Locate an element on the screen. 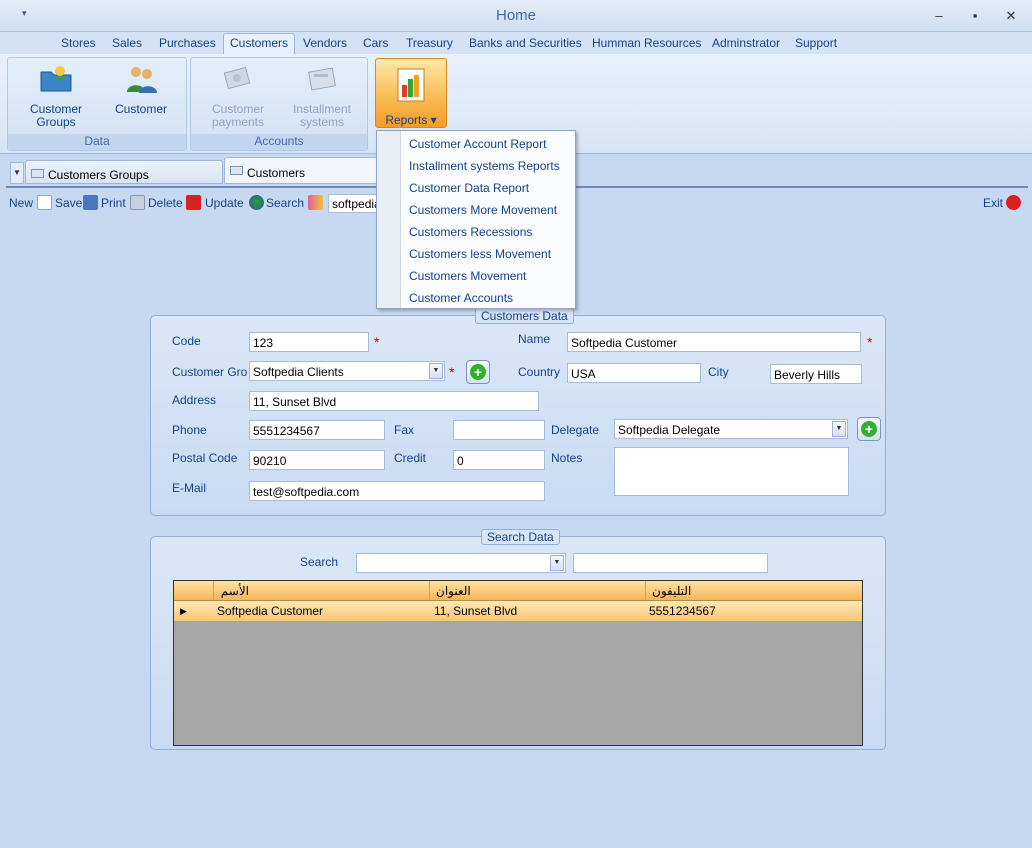 The image size is (1032, 848). delegate-value: Softpedia Delegate is located at coordinates (669, 430).